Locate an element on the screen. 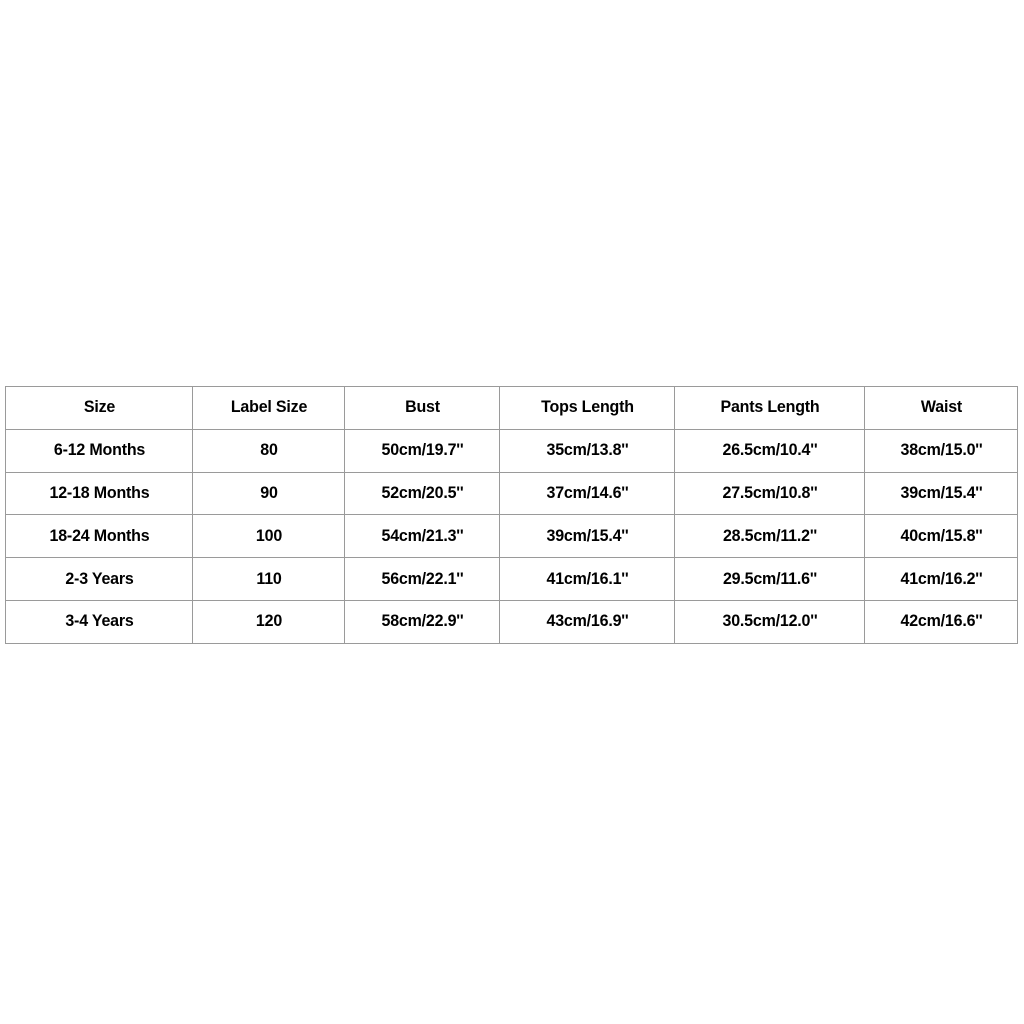 The height and width of the screenshot is (1024, 1024). cell-pants-length: 29.5cm/11.6'' is located at coordinates (769, 579).